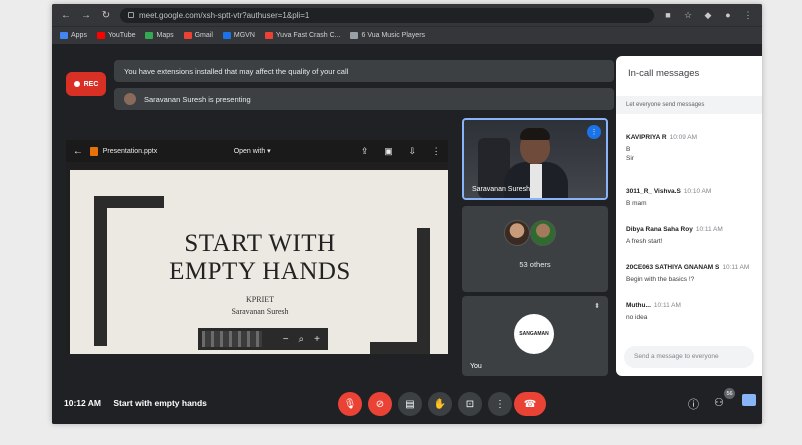  I want to click on hang-up-icon: ☎, so click(530, 404).